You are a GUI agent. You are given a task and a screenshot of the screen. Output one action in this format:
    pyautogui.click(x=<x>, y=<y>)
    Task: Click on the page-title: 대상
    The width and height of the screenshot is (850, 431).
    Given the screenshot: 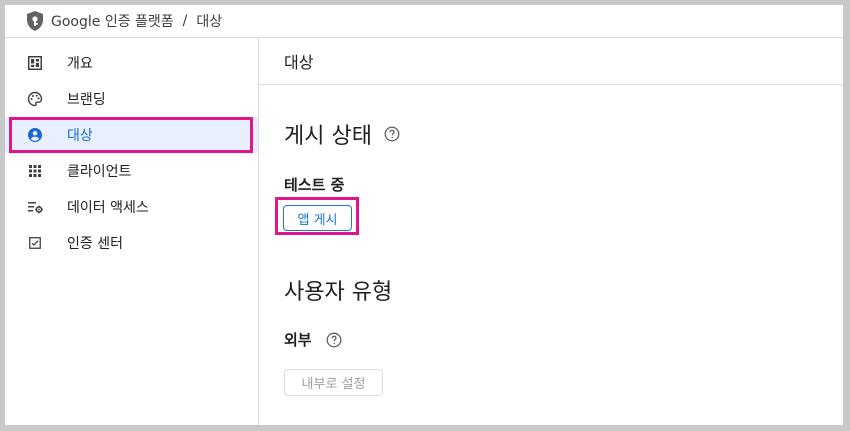 What is the action you would take?
    pyautogui.click(x=299, y=62)
    